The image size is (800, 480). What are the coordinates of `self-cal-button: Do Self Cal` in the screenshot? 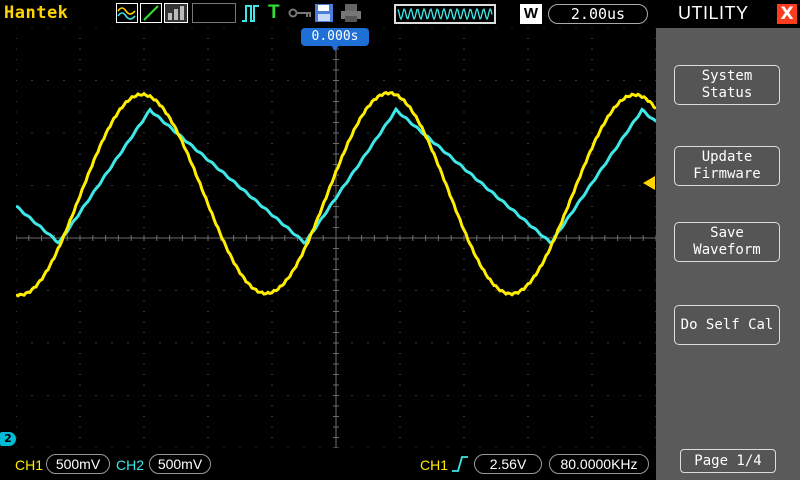 It's located at (727, 325).